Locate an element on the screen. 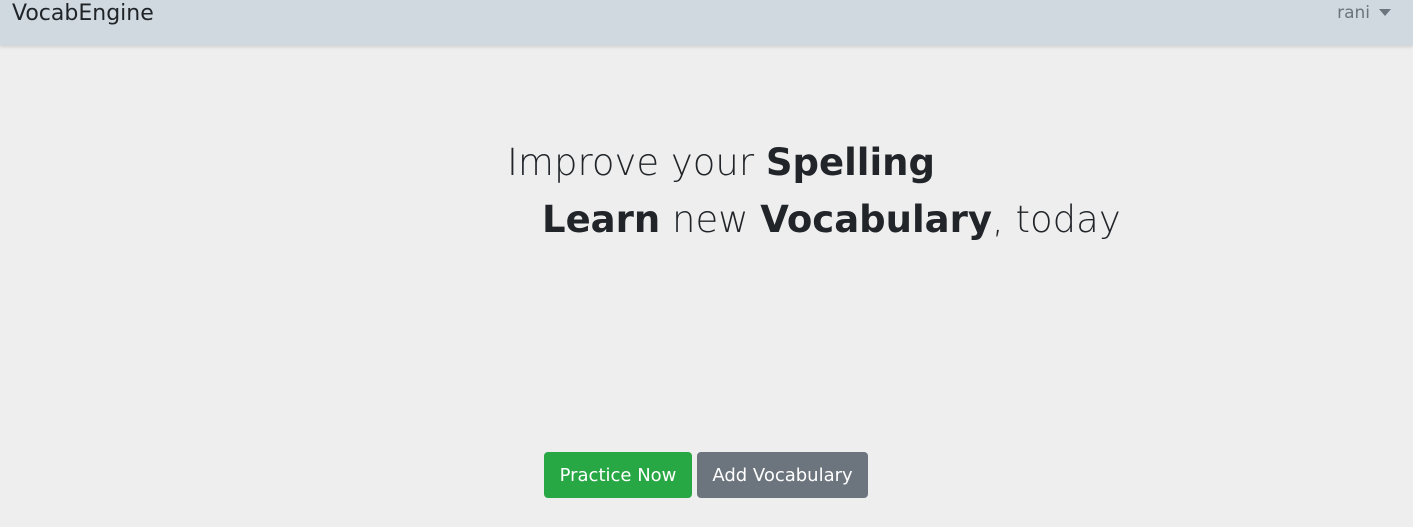 This screenshot has width=1413, height=527. hero-line-1: Improve your Spelling is located at coordinates (721, 163).